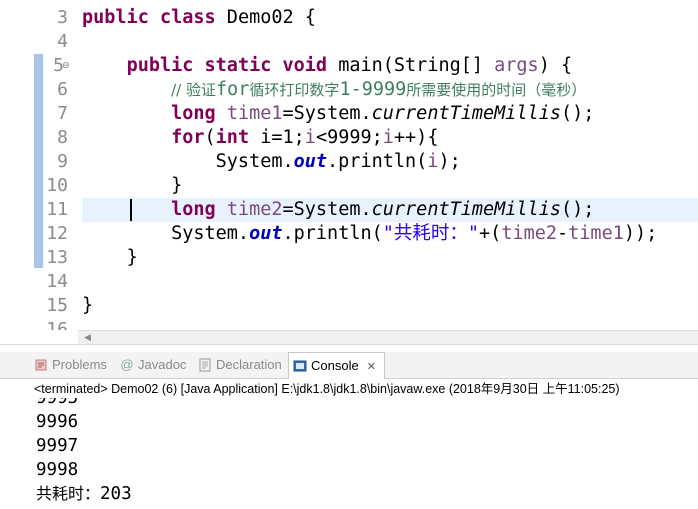 The image size is (698, 509). I want to click on line-number: 15, so click(57, 305).